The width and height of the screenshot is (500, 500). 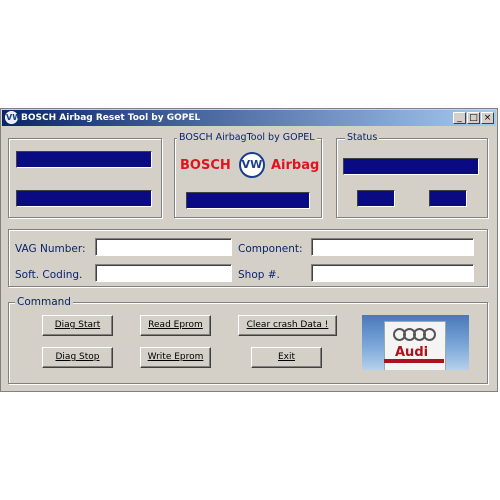 What do you see at coordinates (286, 357) in the screenshot?
I see `exit-button: Exit` at bounding box center [286, 357].